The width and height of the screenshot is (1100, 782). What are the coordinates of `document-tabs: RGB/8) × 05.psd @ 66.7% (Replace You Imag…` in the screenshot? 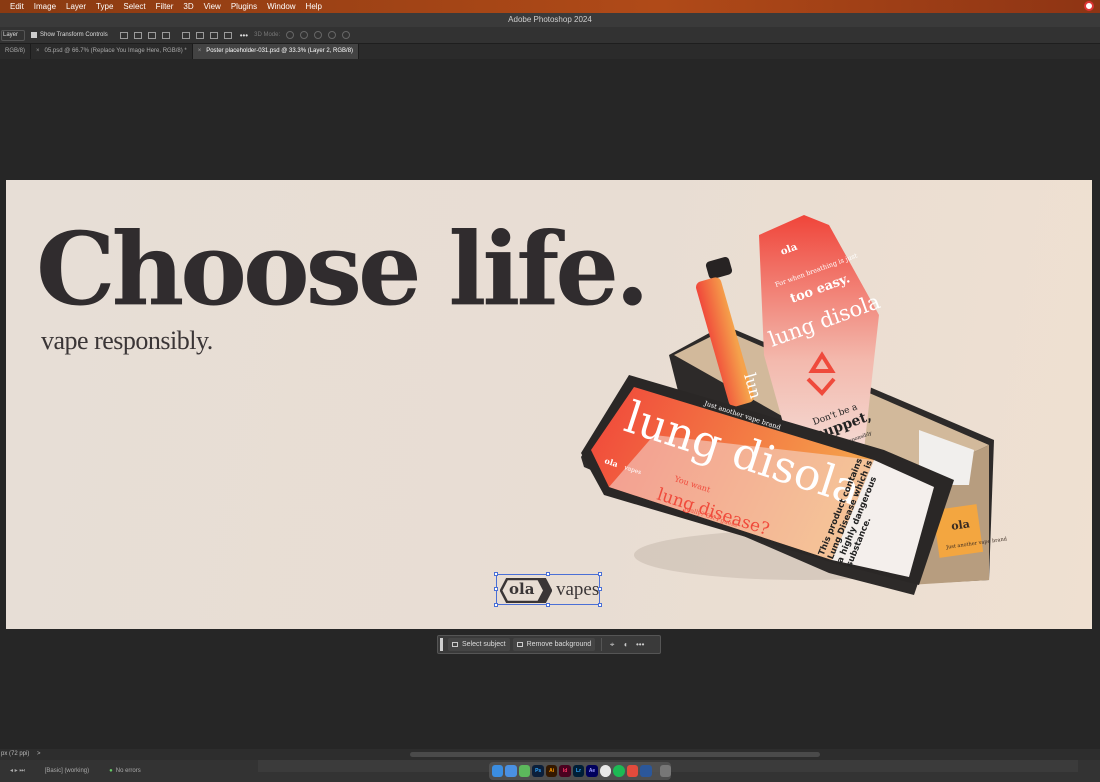 It's located at (550, 51).